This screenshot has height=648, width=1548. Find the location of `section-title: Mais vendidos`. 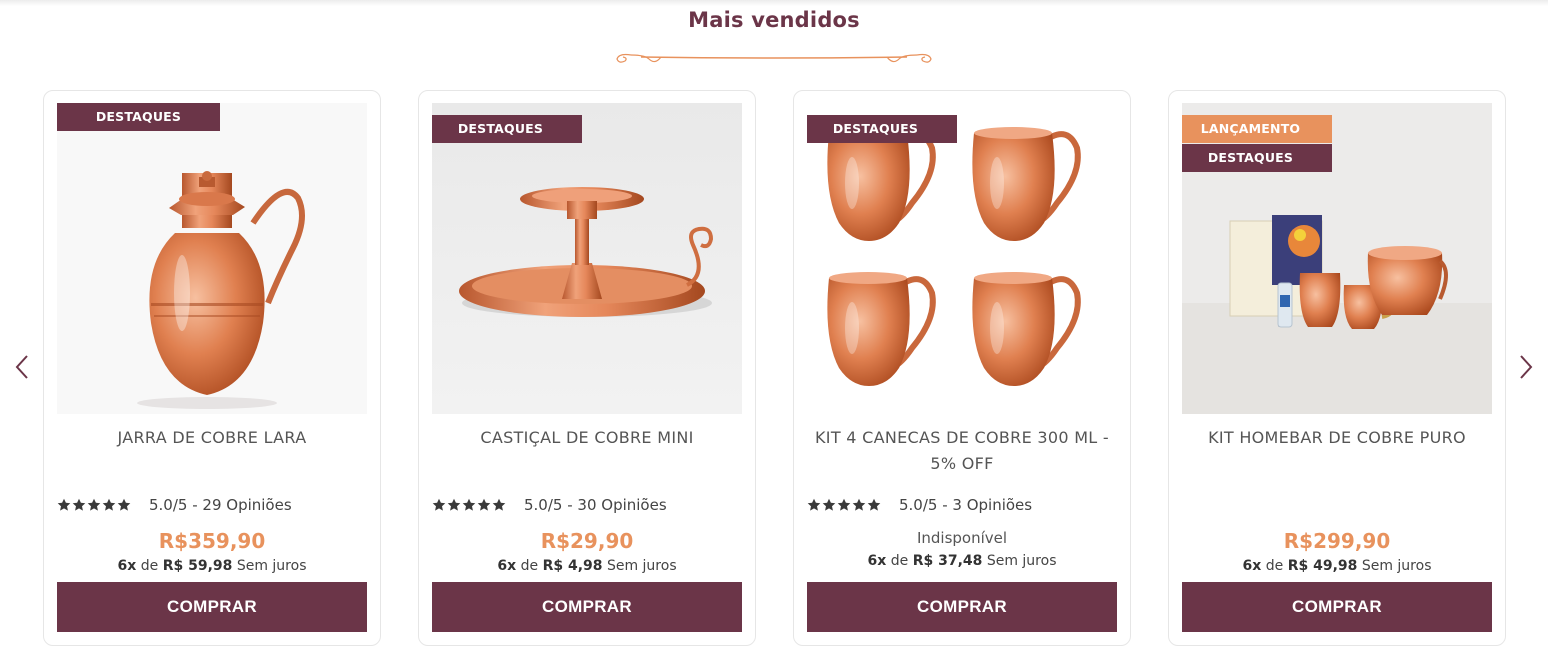

section-title: Mais vendidos is located at coordinates (774, 20).